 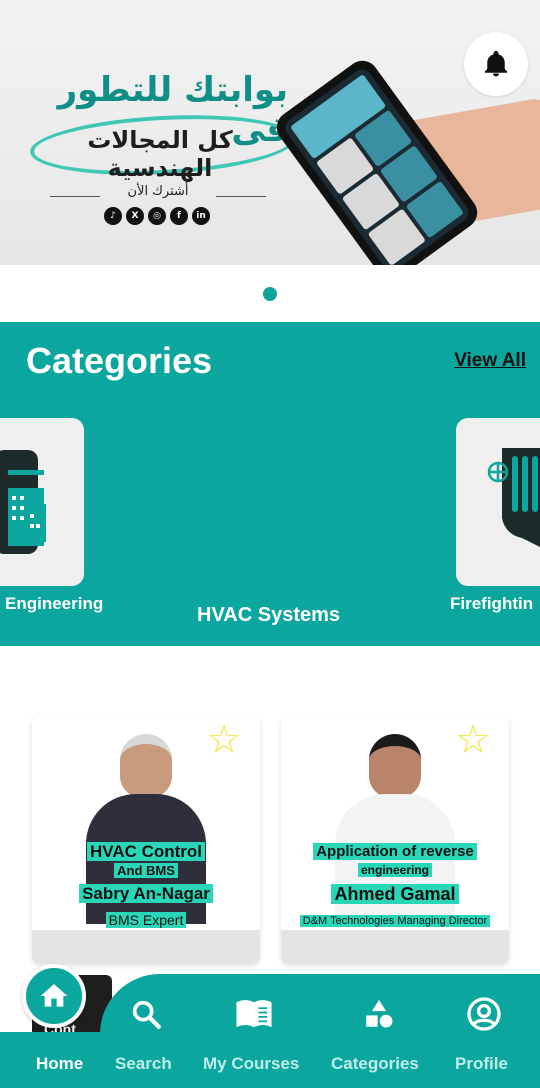 What do you see at coordinates (490, 361) in the screenshot?
I see `view-all-link: View All` at bounding box center [490, 361].